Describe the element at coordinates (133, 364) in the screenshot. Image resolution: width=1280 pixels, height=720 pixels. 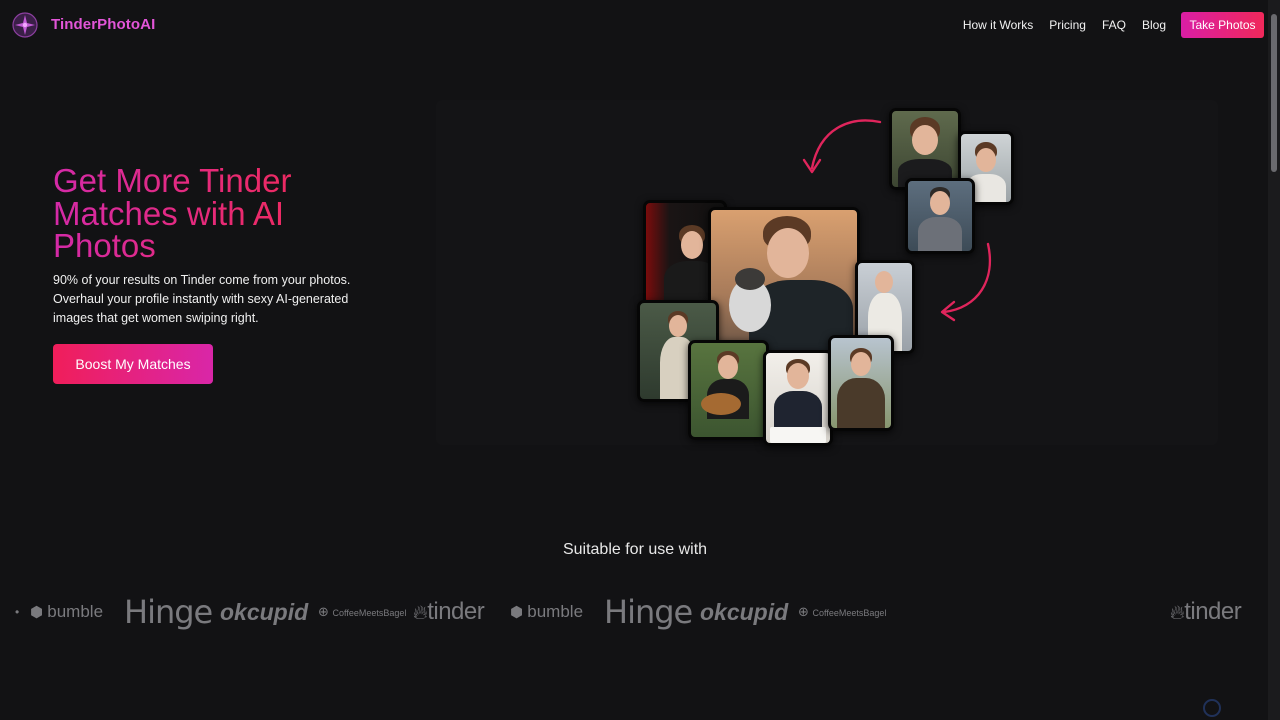
I see `boost-matches-button: Boost My Matches` at that location.